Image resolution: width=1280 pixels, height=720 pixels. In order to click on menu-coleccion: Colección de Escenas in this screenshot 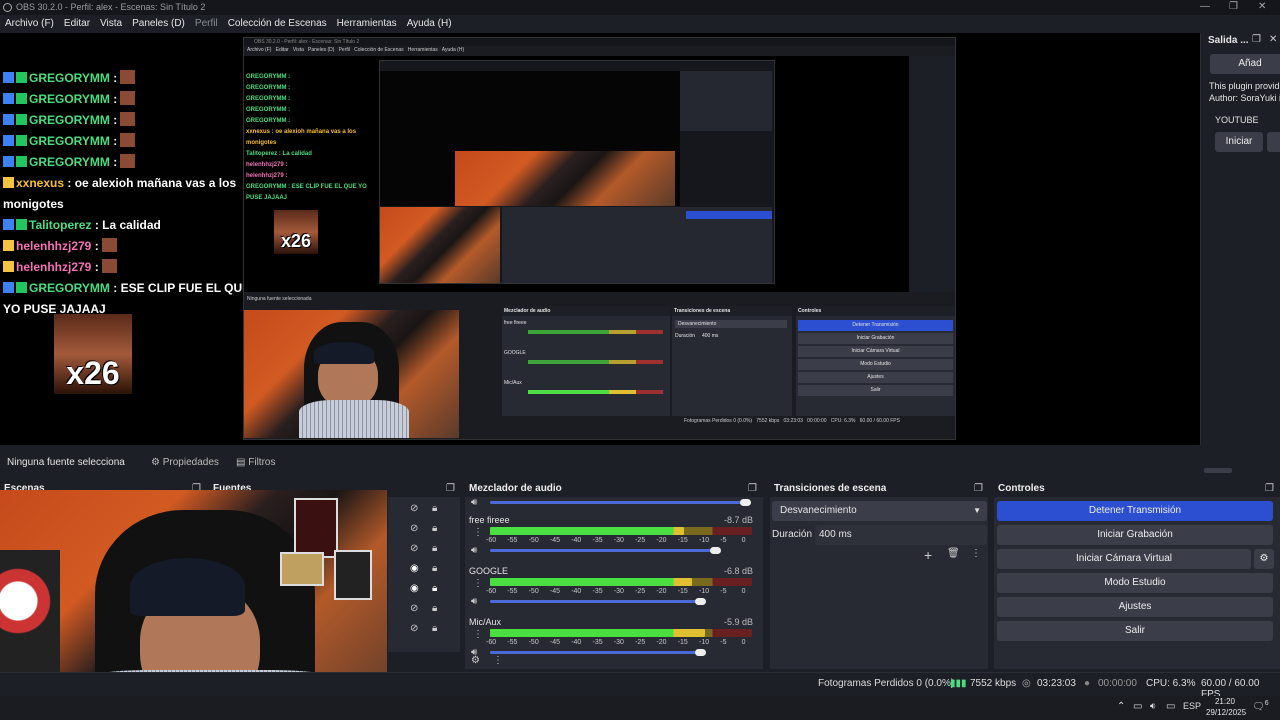, I will do `click(277, 23)`.